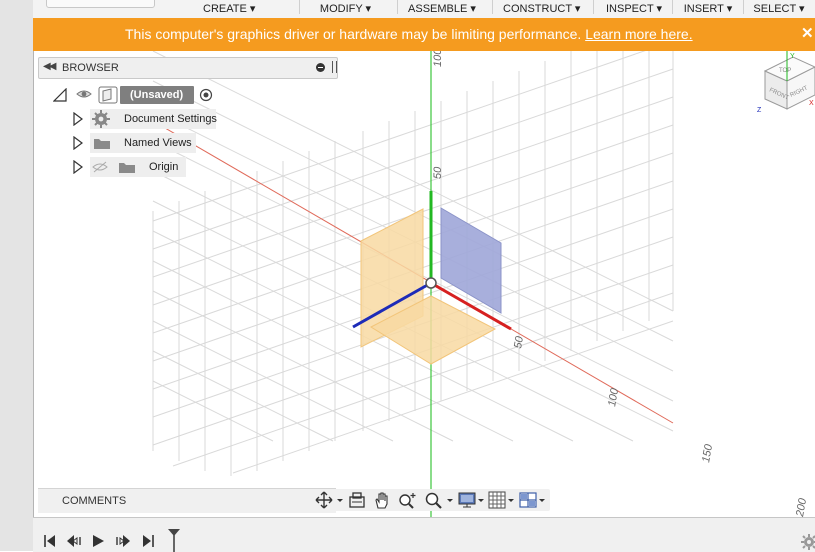 This screenshot has width=815, height=552. I want to click on activate-radio-icon, so click(206, 95).